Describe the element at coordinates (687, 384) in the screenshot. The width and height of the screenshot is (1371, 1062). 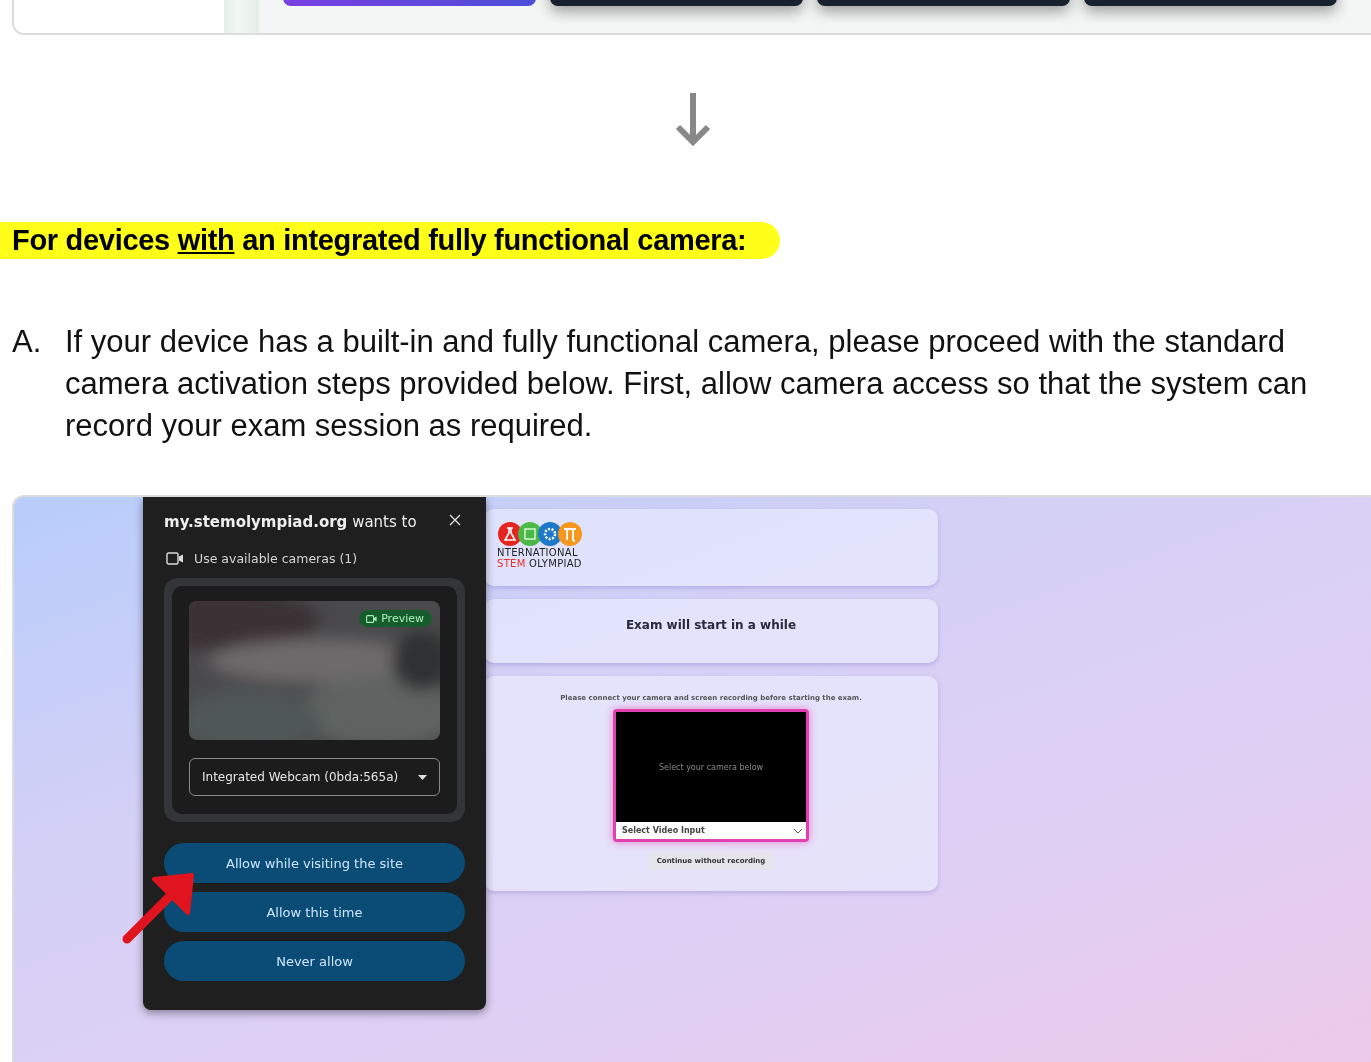
I see `step-text: If your device has a built-in and fully functional camera, please proceed with the standard camera activation steps provided below. First, allow camera access so that the system can record your exam session as required.` at that location.